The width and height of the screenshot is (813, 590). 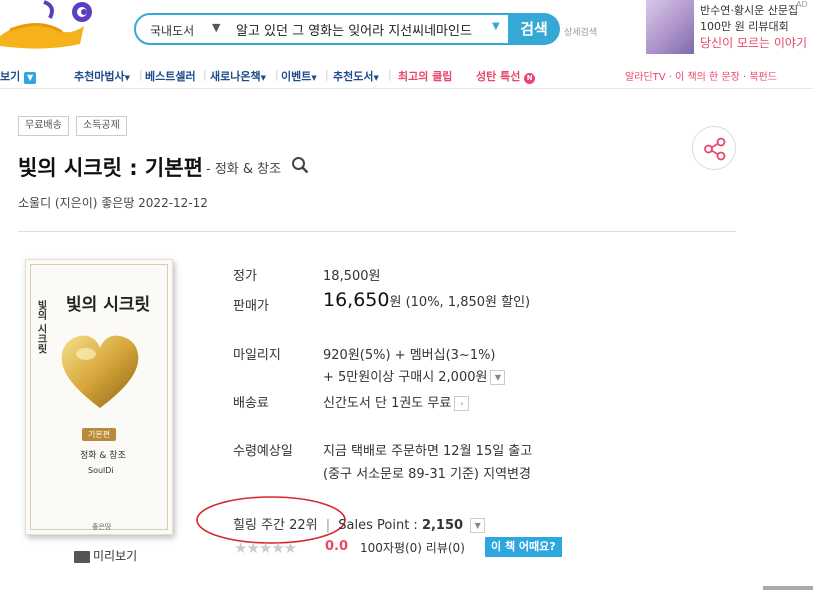 What do you see at coordinates (802, 4) in the screenshot?
I see `ad-badge: AD` at bounding box center [802, 4].